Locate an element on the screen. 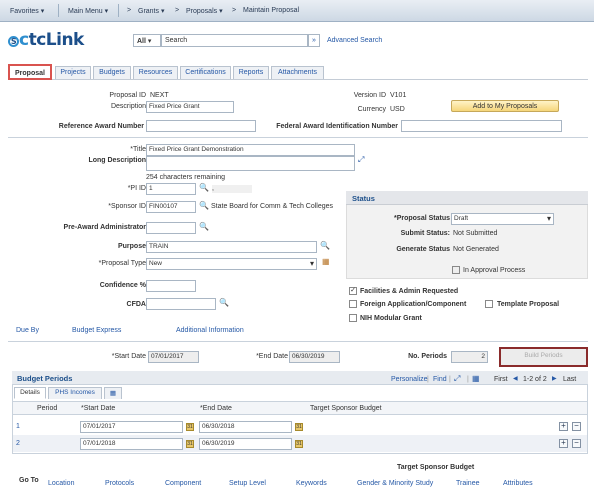 This screenshot has height=494, width=594. download-grid-icon: ▦ is located at coordinates (476, 378).